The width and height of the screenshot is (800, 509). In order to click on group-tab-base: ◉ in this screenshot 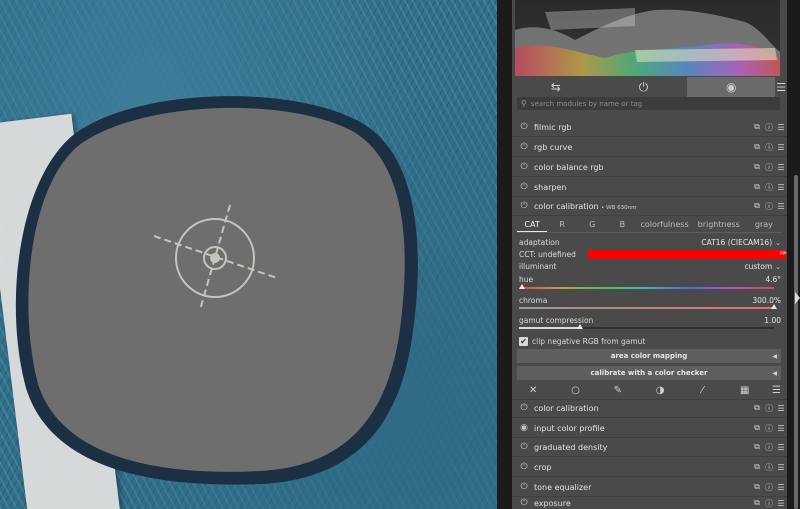, I will do `click(731, 87)`.